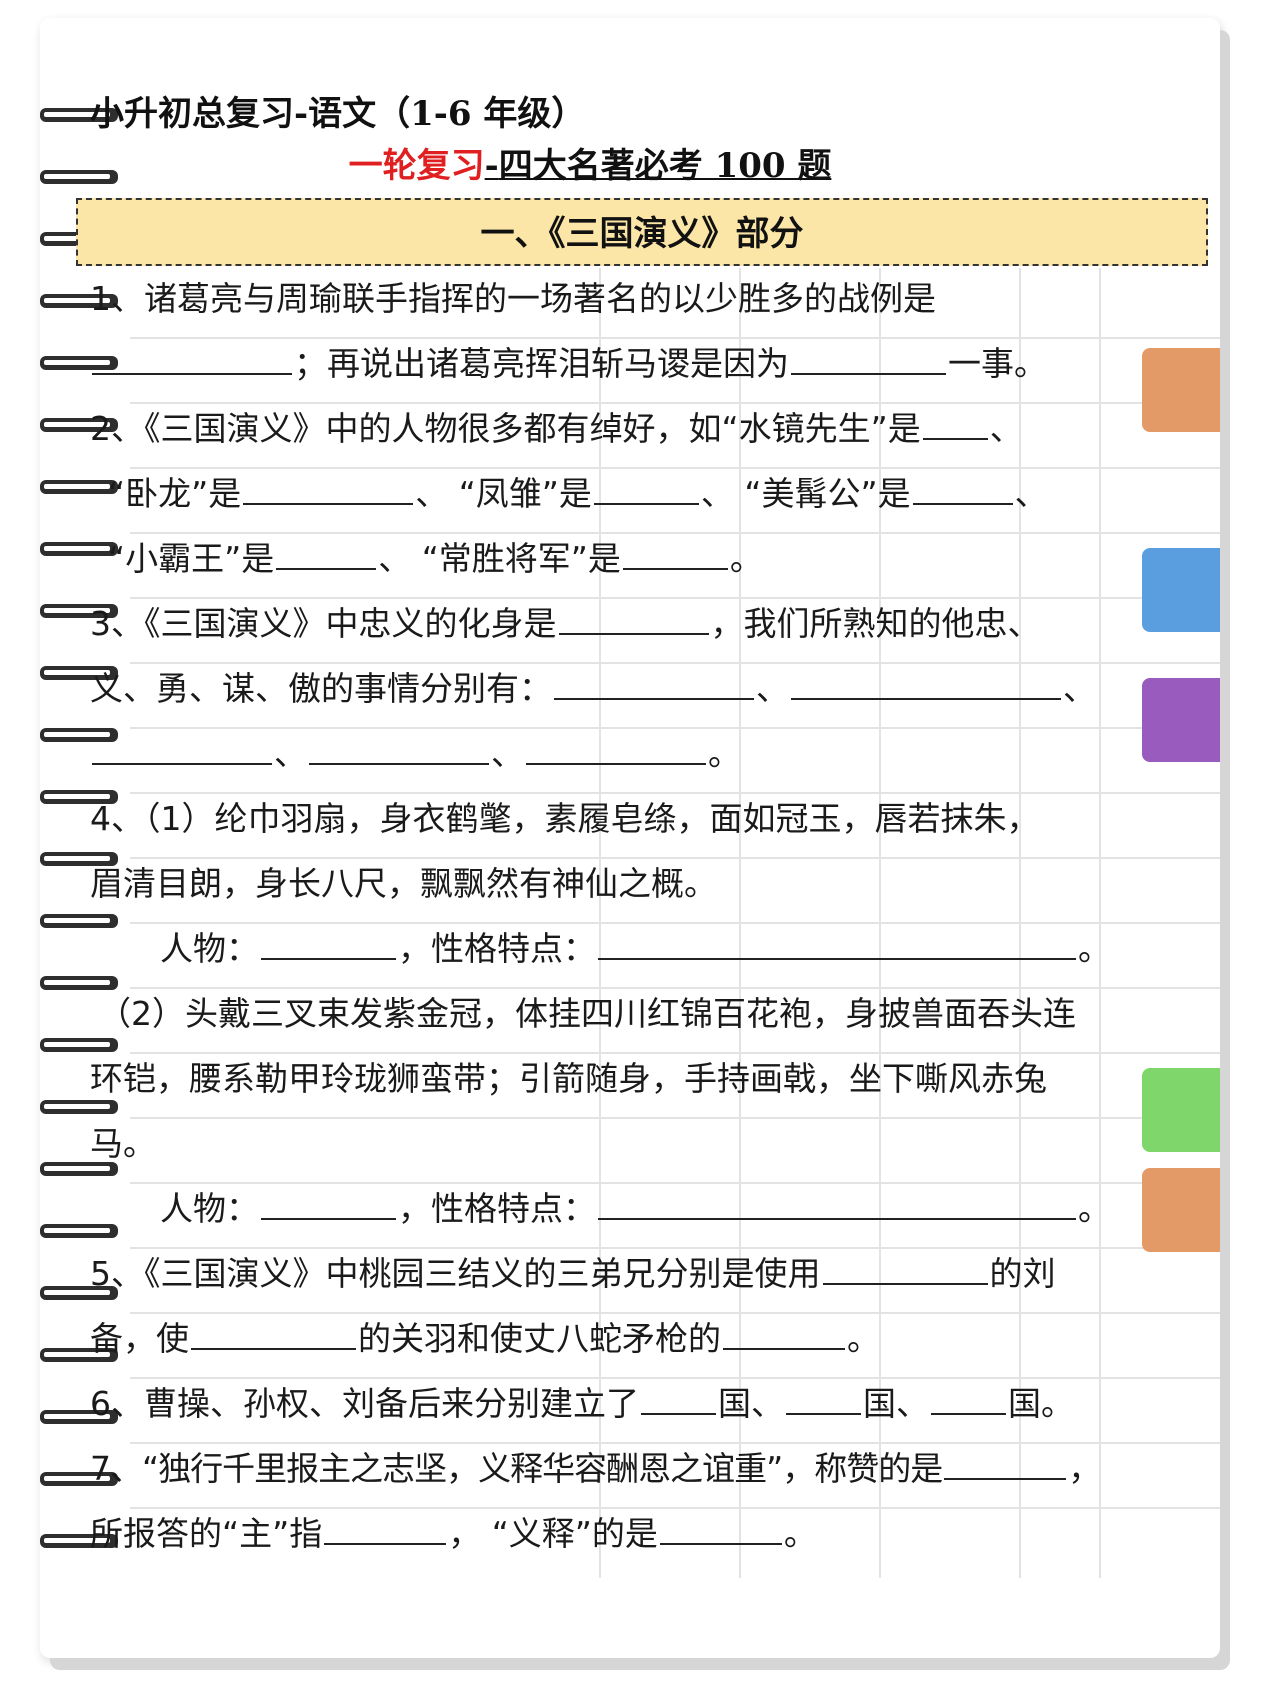 This screenshot has width=1280, height=1706. Describe the element at coordinates (338, 114) in the screenshot. I see `worksheet-title: 小升初总复习-语文（1-6 年级）` at that location.